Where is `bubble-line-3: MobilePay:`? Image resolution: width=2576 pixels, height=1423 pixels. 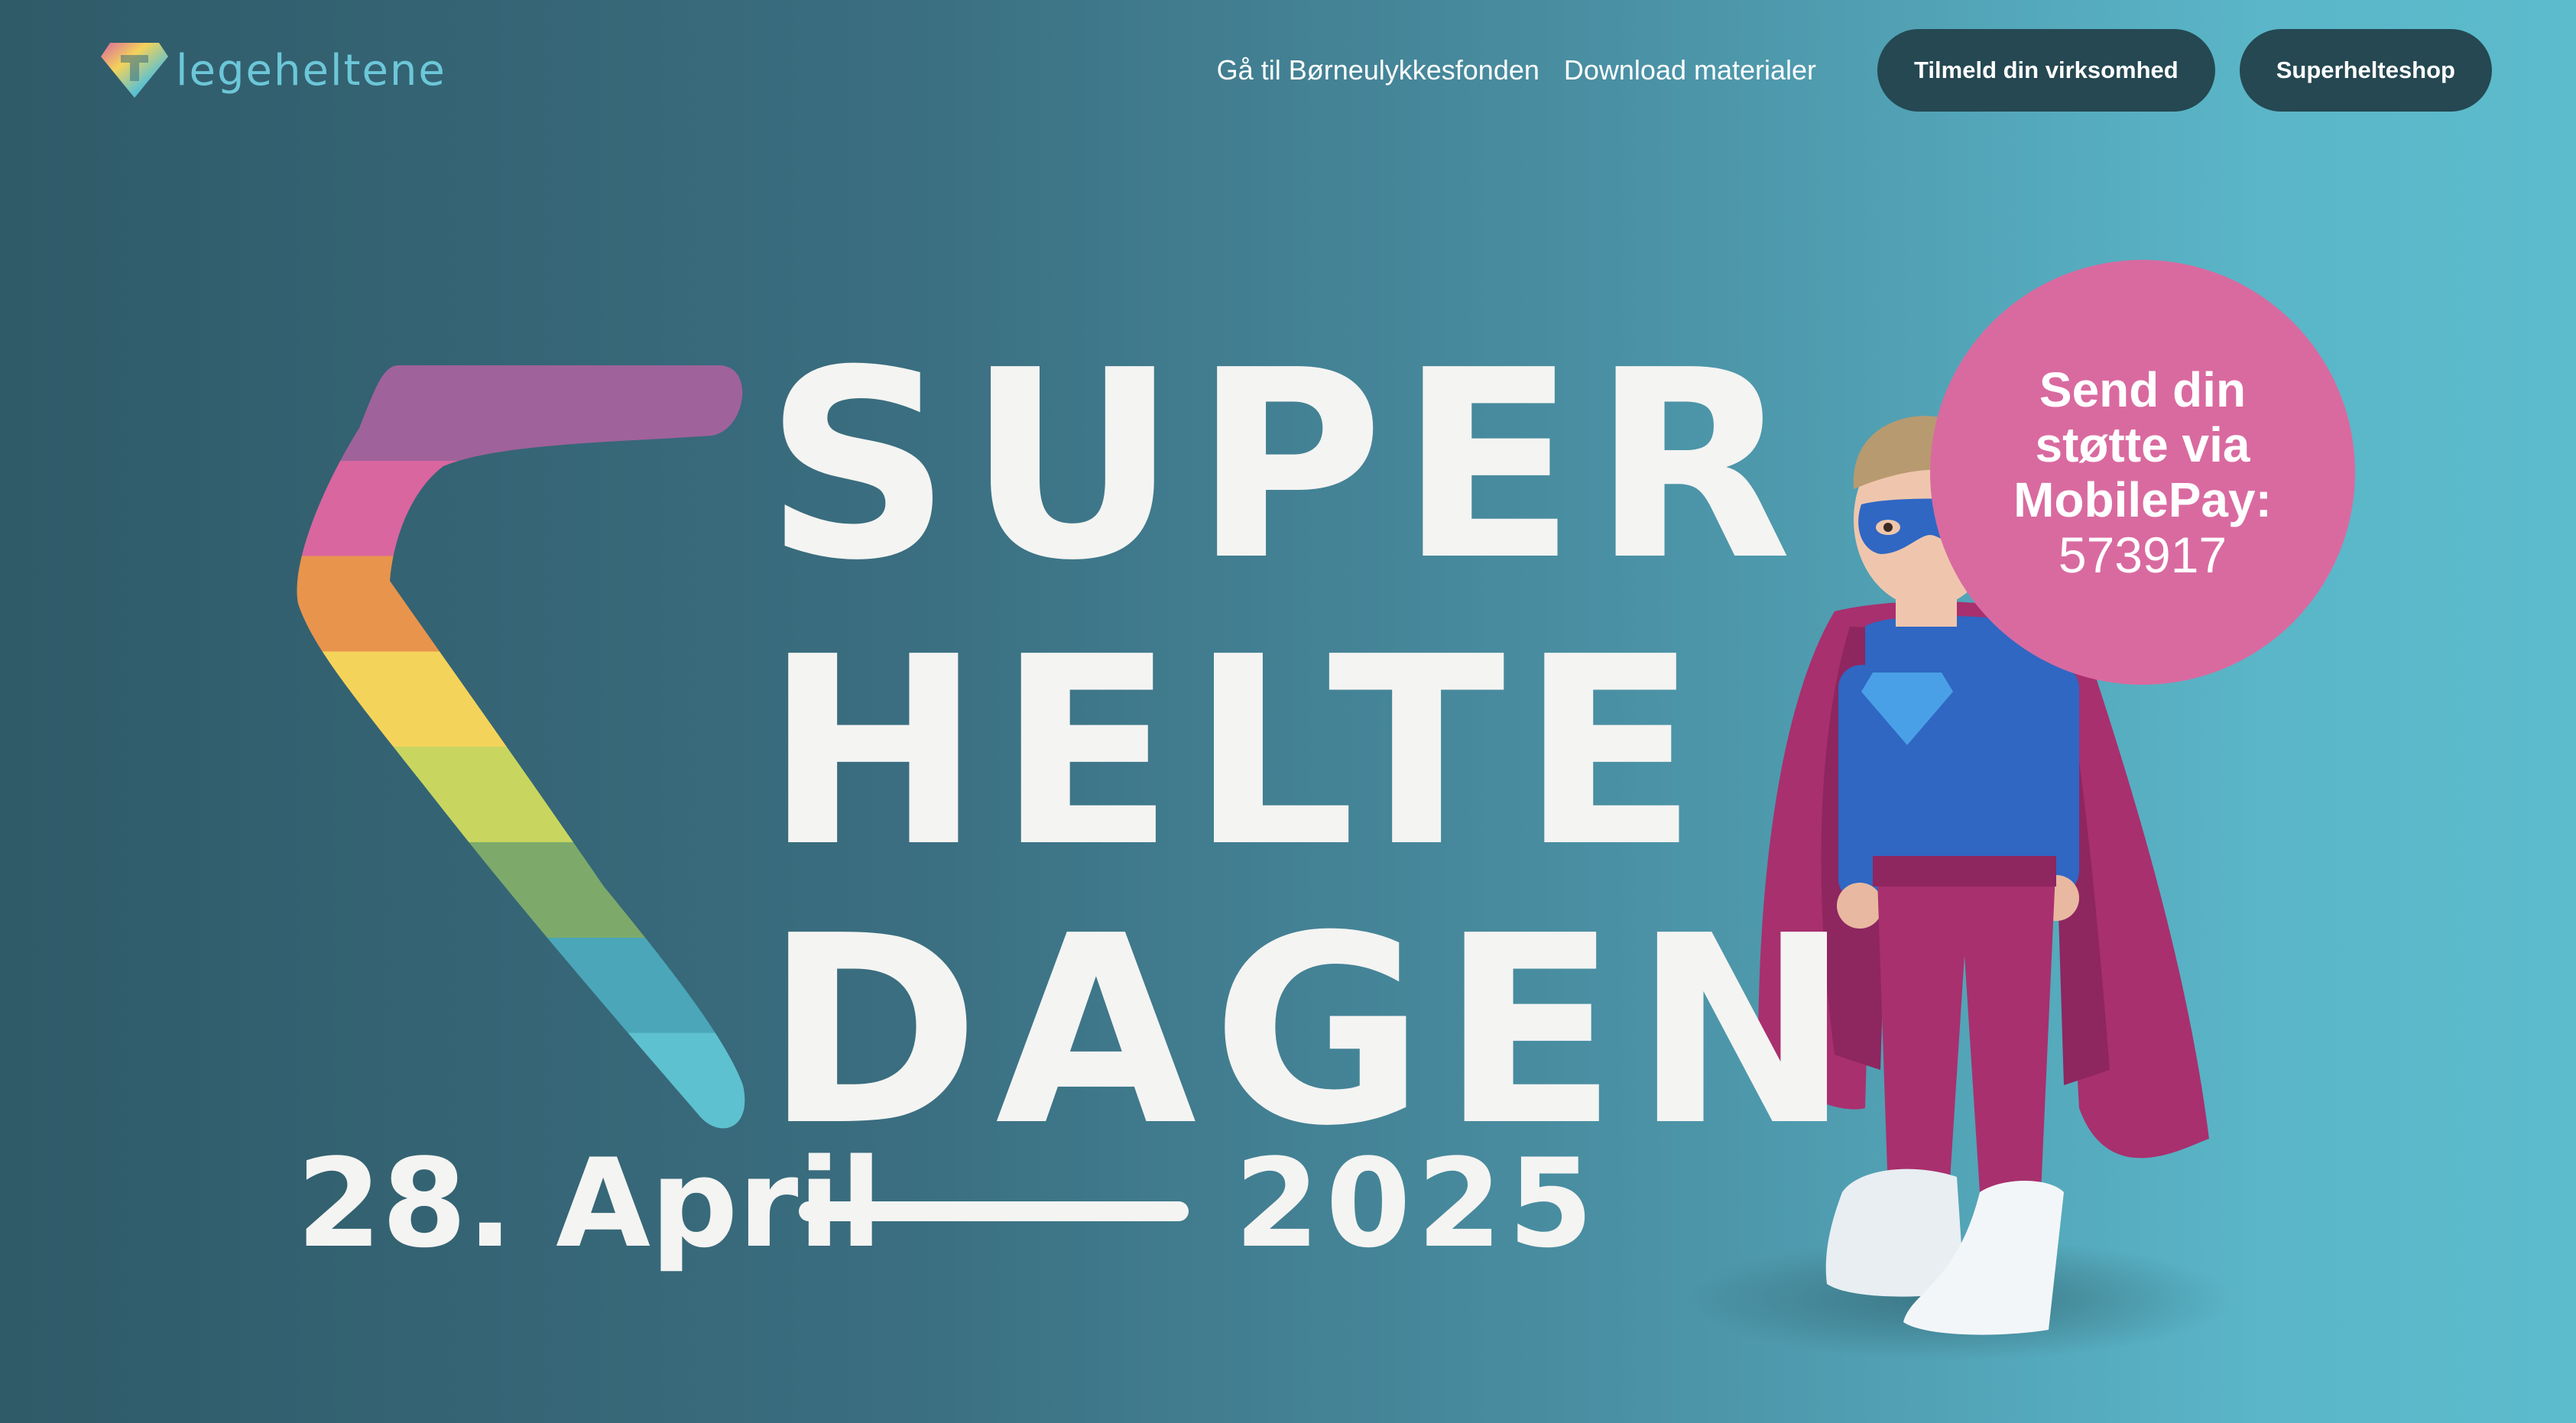
bubble-line-3: MobilePay: is located at coordinates (2142, 499).